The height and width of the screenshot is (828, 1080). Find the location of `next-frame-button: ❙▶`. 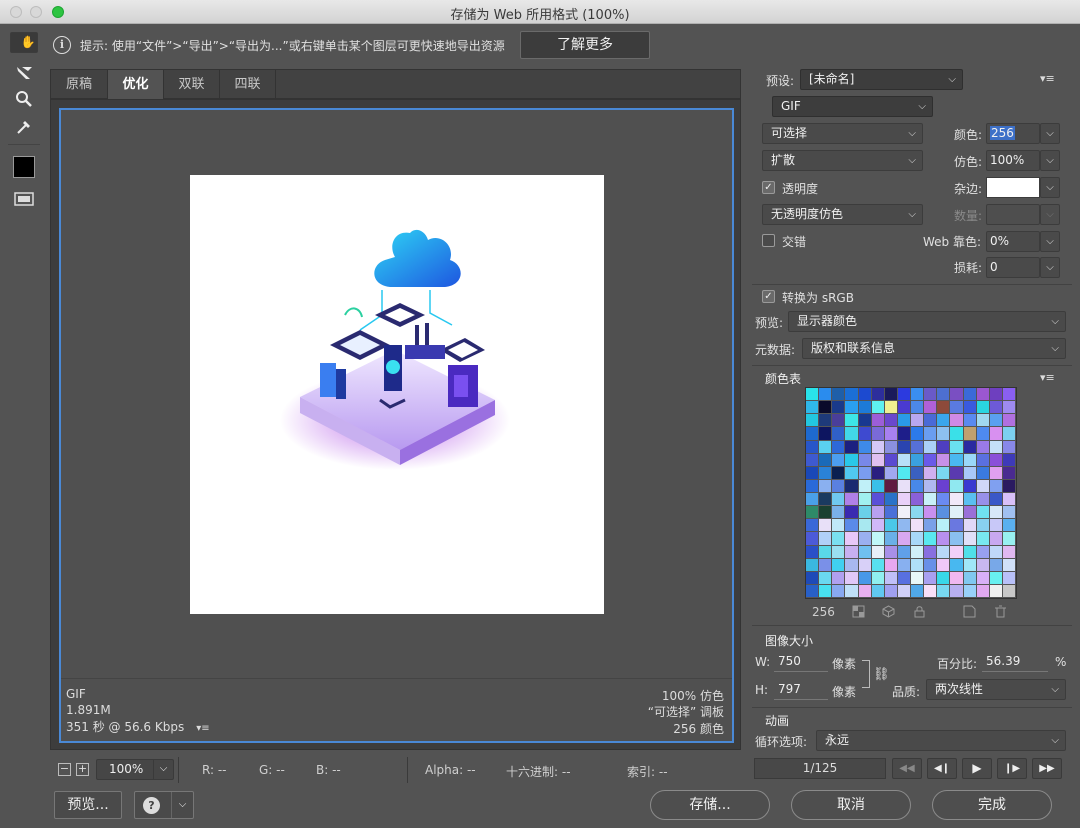

next-frame-button: ❙▶ is located at coordinates (1012, 768).